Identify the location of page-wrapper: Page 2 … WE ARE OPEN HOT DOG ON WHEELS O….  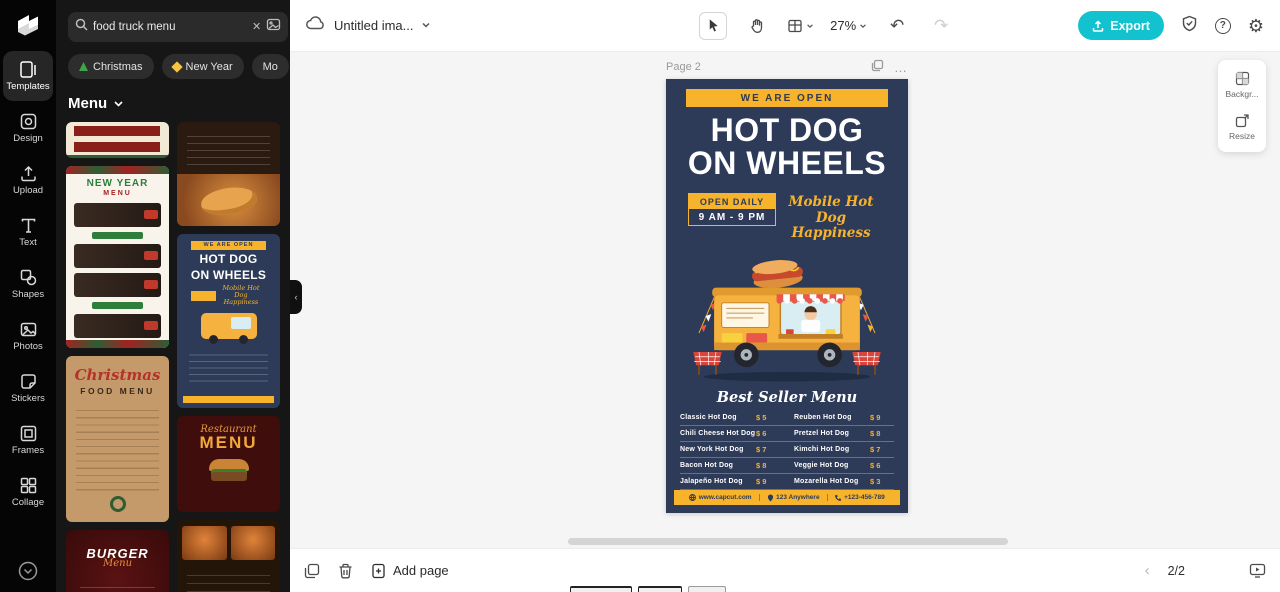
(787, 285).